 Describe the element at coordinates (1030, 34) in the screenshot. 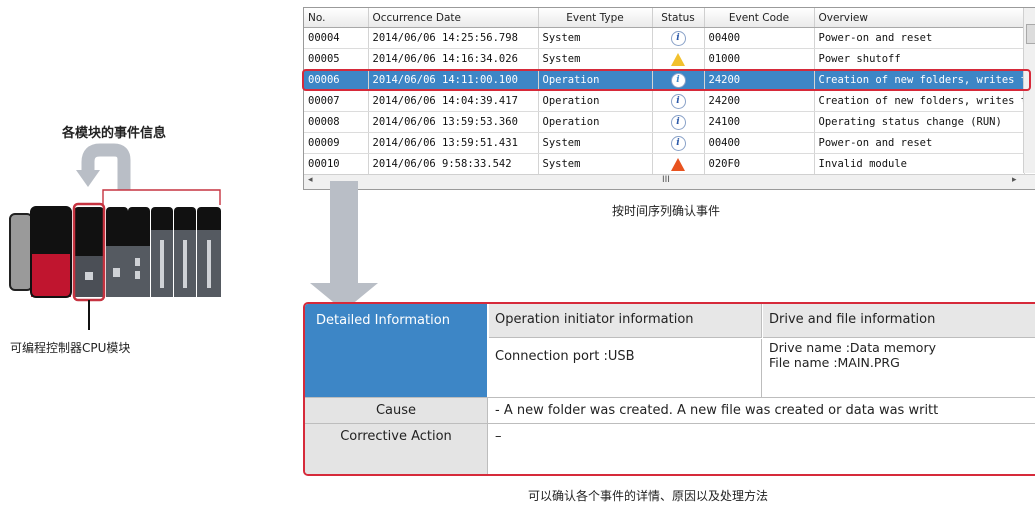

I see `vertical-scroll-thumb` at that location.